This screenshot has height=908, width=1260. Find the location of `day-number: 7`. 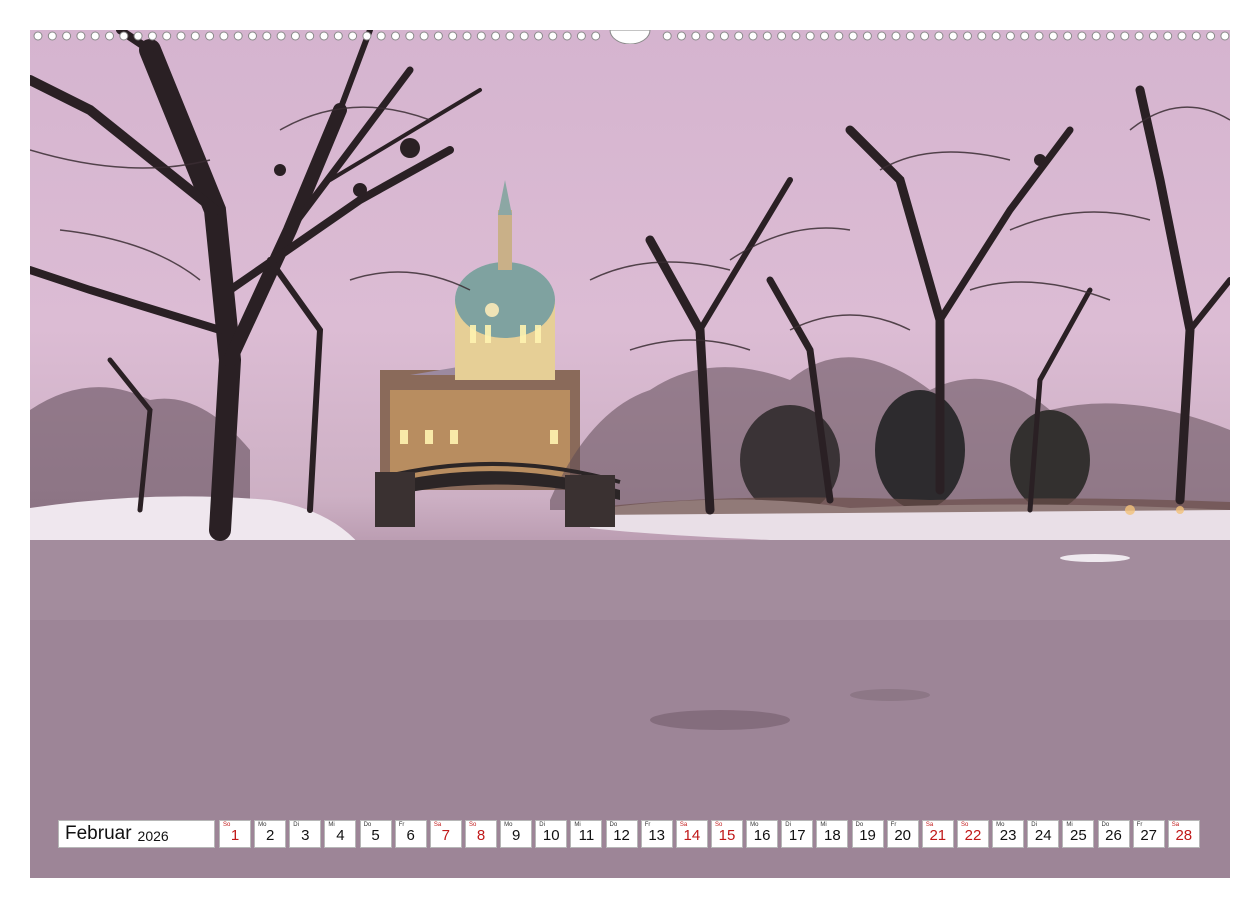

day-number: 7 is located at coordinates (446, 835).